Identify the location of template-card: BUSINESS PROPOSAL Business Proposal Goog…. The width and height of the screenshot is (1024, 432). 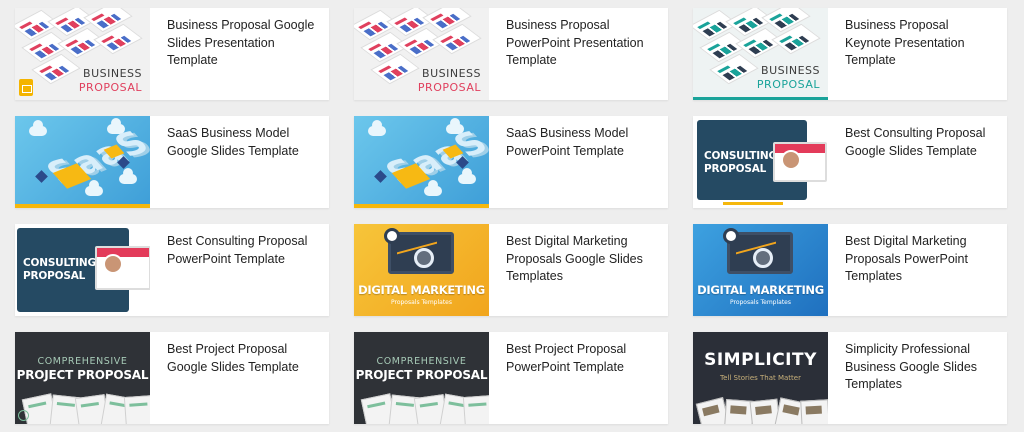
(172, 54).